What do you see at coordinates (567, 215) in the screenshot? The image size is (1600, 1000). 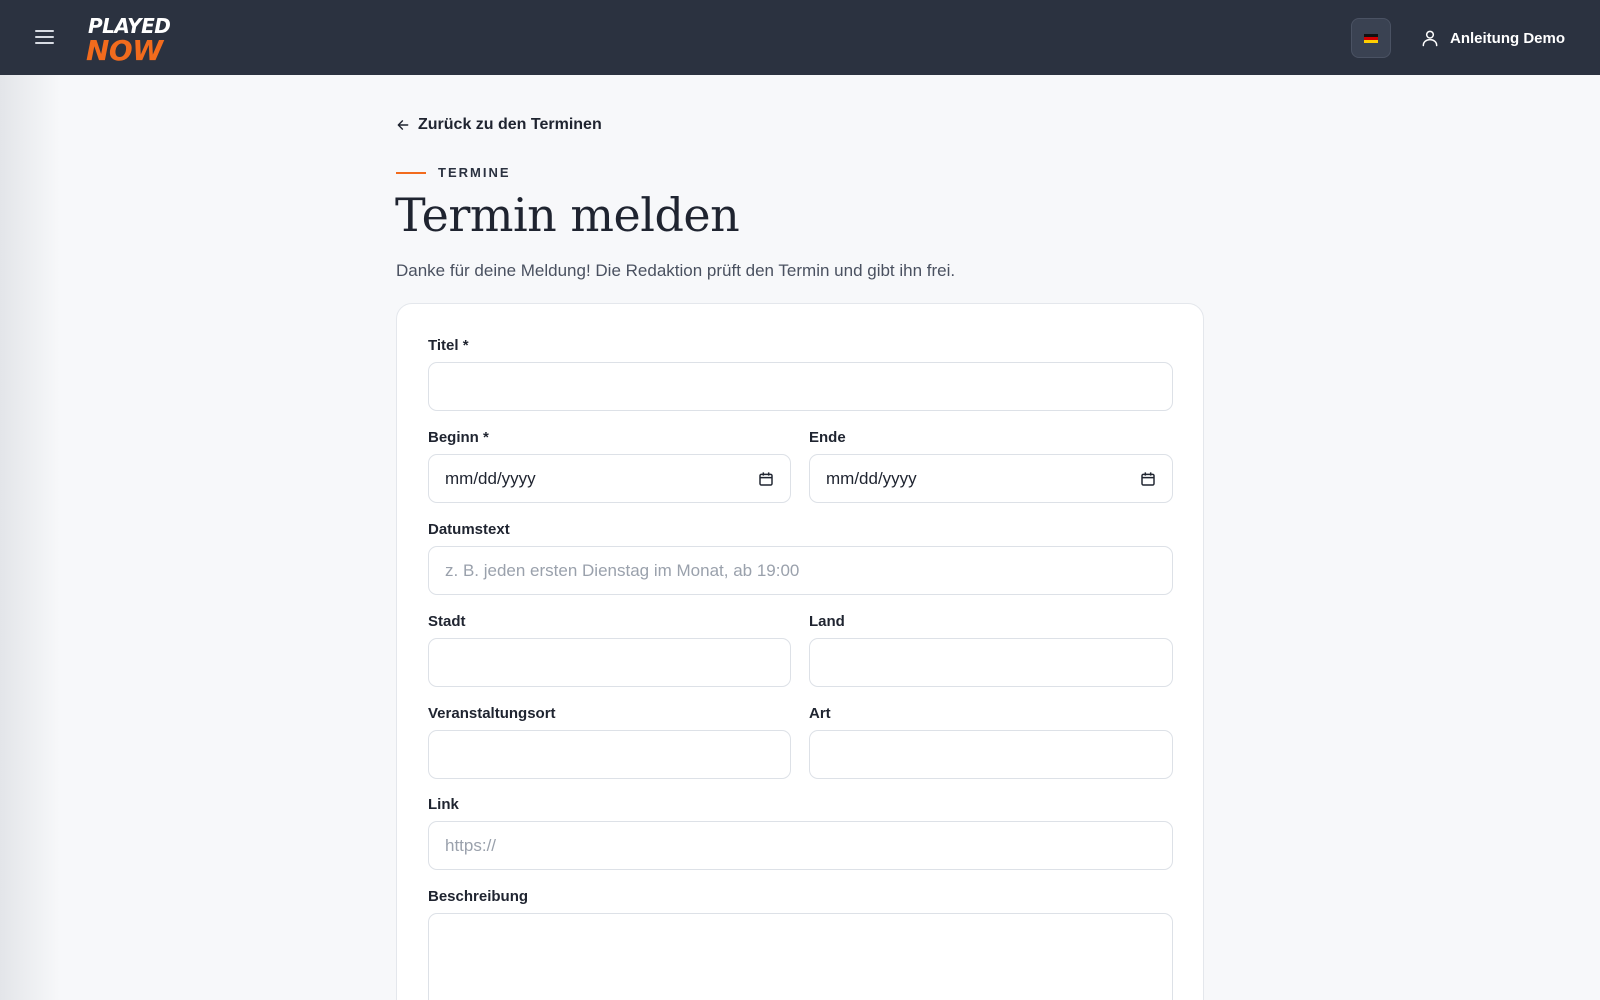 I see `page-title: Termin melden` at bounding box center [567, 215].